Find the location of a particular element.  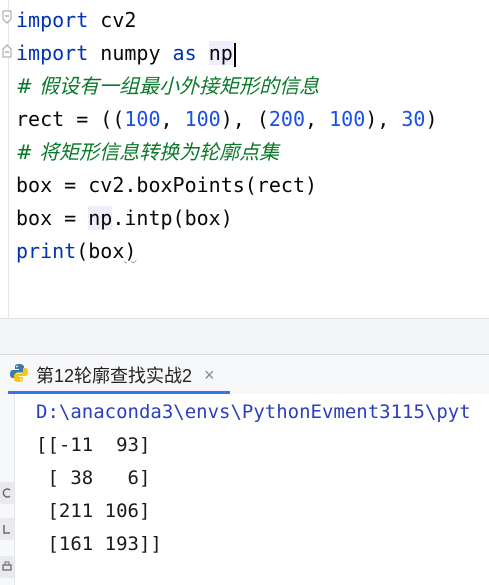

close-icon: × is located at coordinates (209, 375).